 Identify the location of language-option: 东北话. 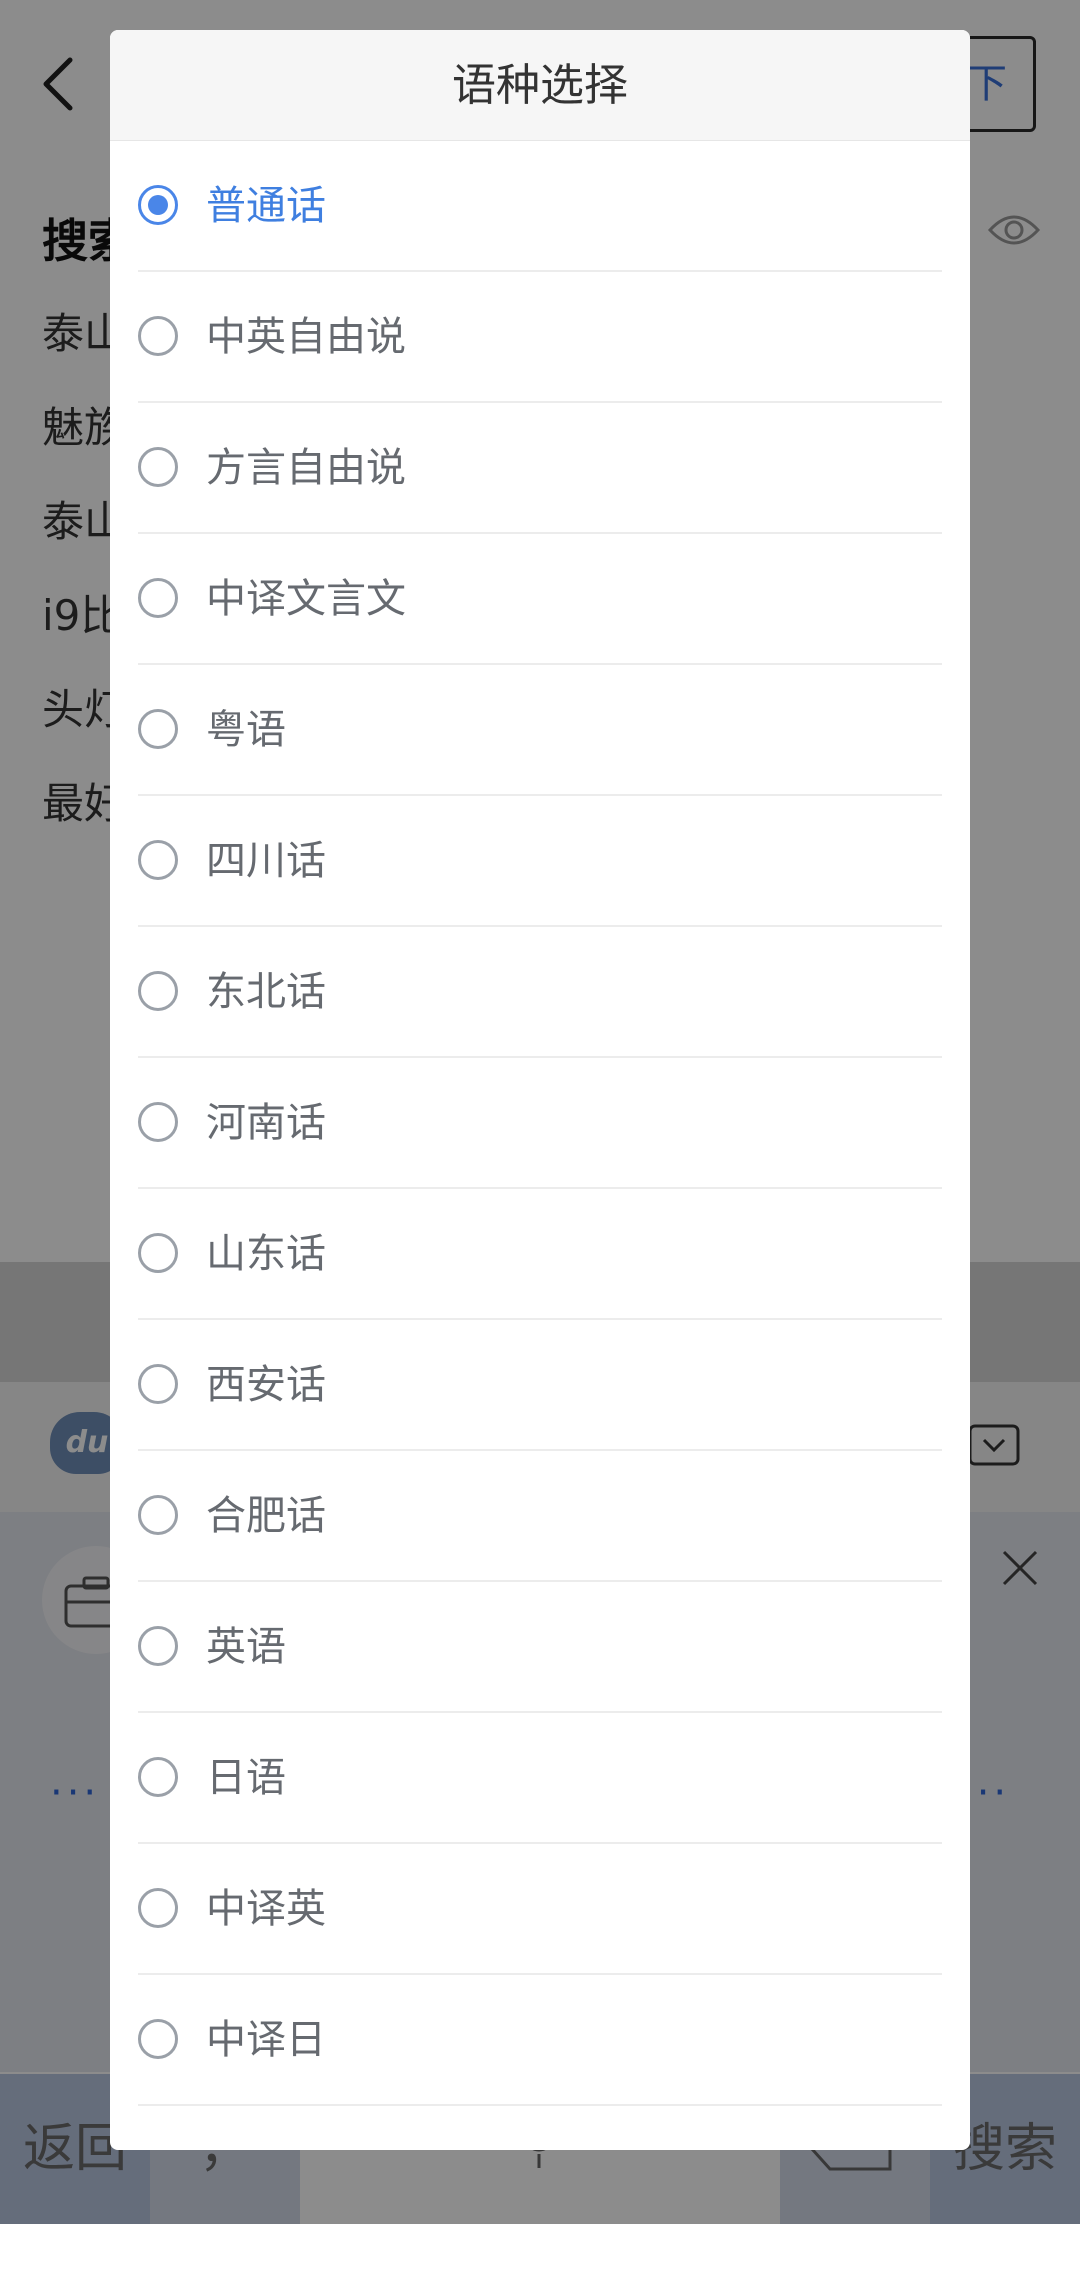
(540, 992).